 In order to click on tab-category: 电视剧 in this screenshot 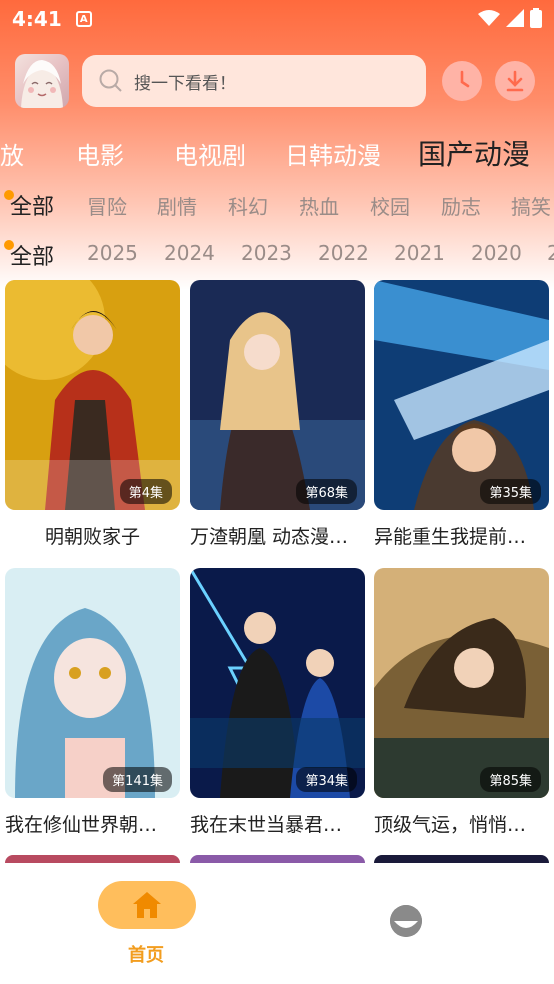, I will do `click(210, 153)`.